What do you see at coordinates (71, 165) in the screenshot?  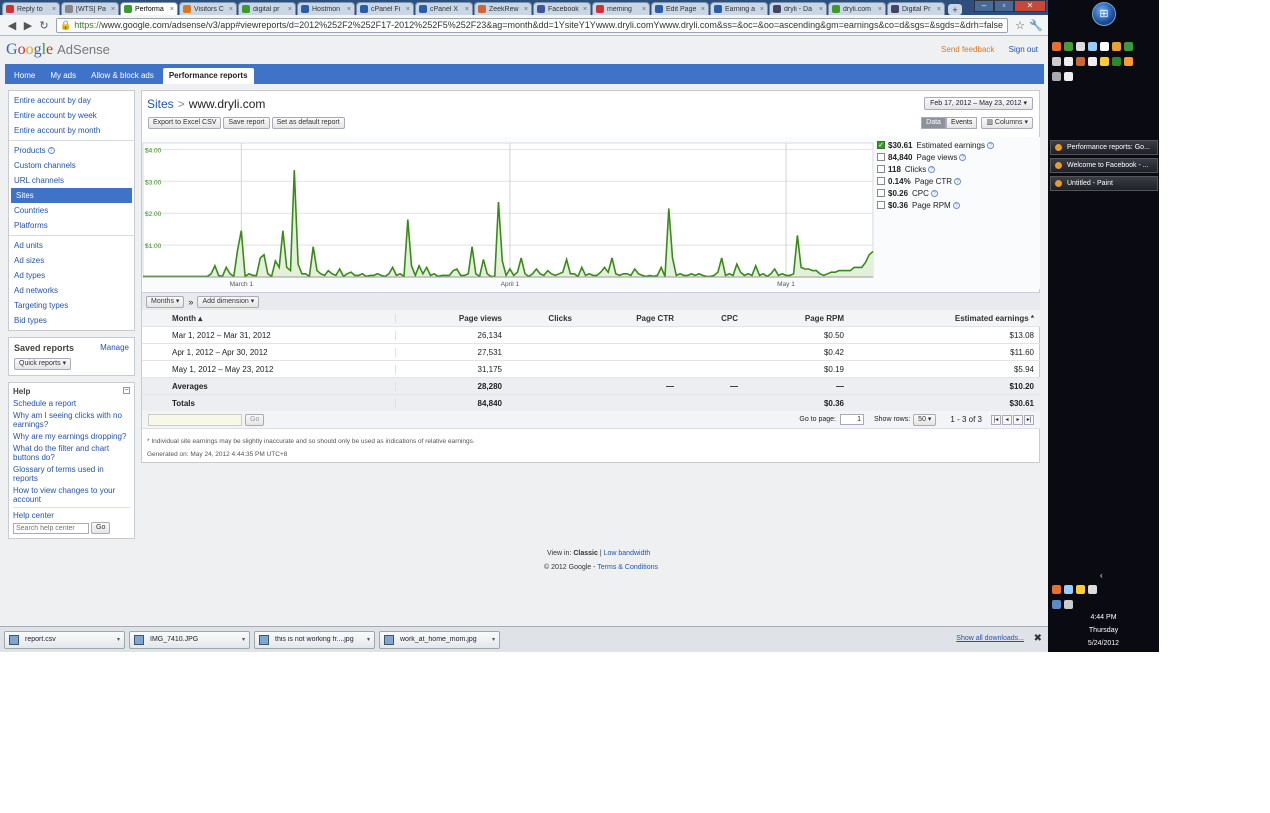 I see `sidebar-item-custom-channels: Custom channels` at bounding box center [71, 165].